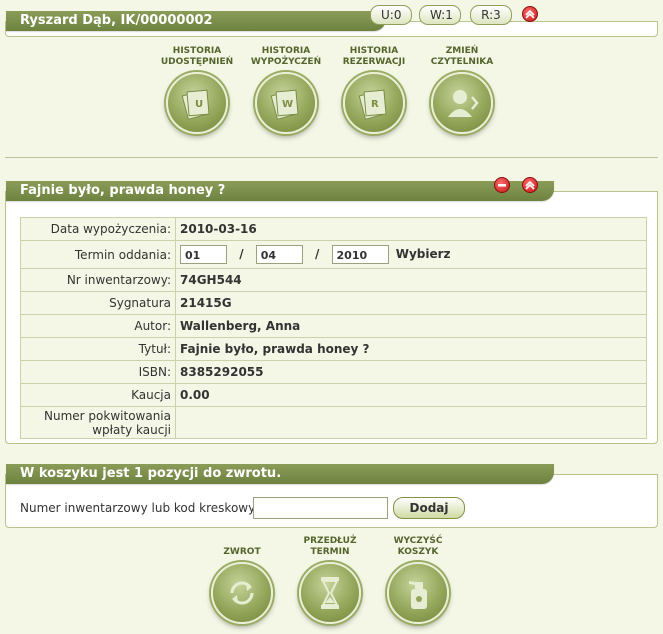 The image size is (663, 634). I want to click on add-button: Dodaj, so click(429, 508).